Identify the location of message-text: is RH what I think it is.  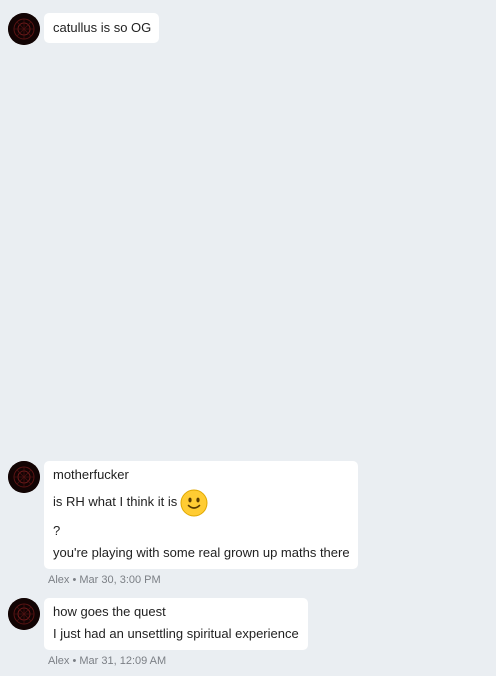
(115, 501).